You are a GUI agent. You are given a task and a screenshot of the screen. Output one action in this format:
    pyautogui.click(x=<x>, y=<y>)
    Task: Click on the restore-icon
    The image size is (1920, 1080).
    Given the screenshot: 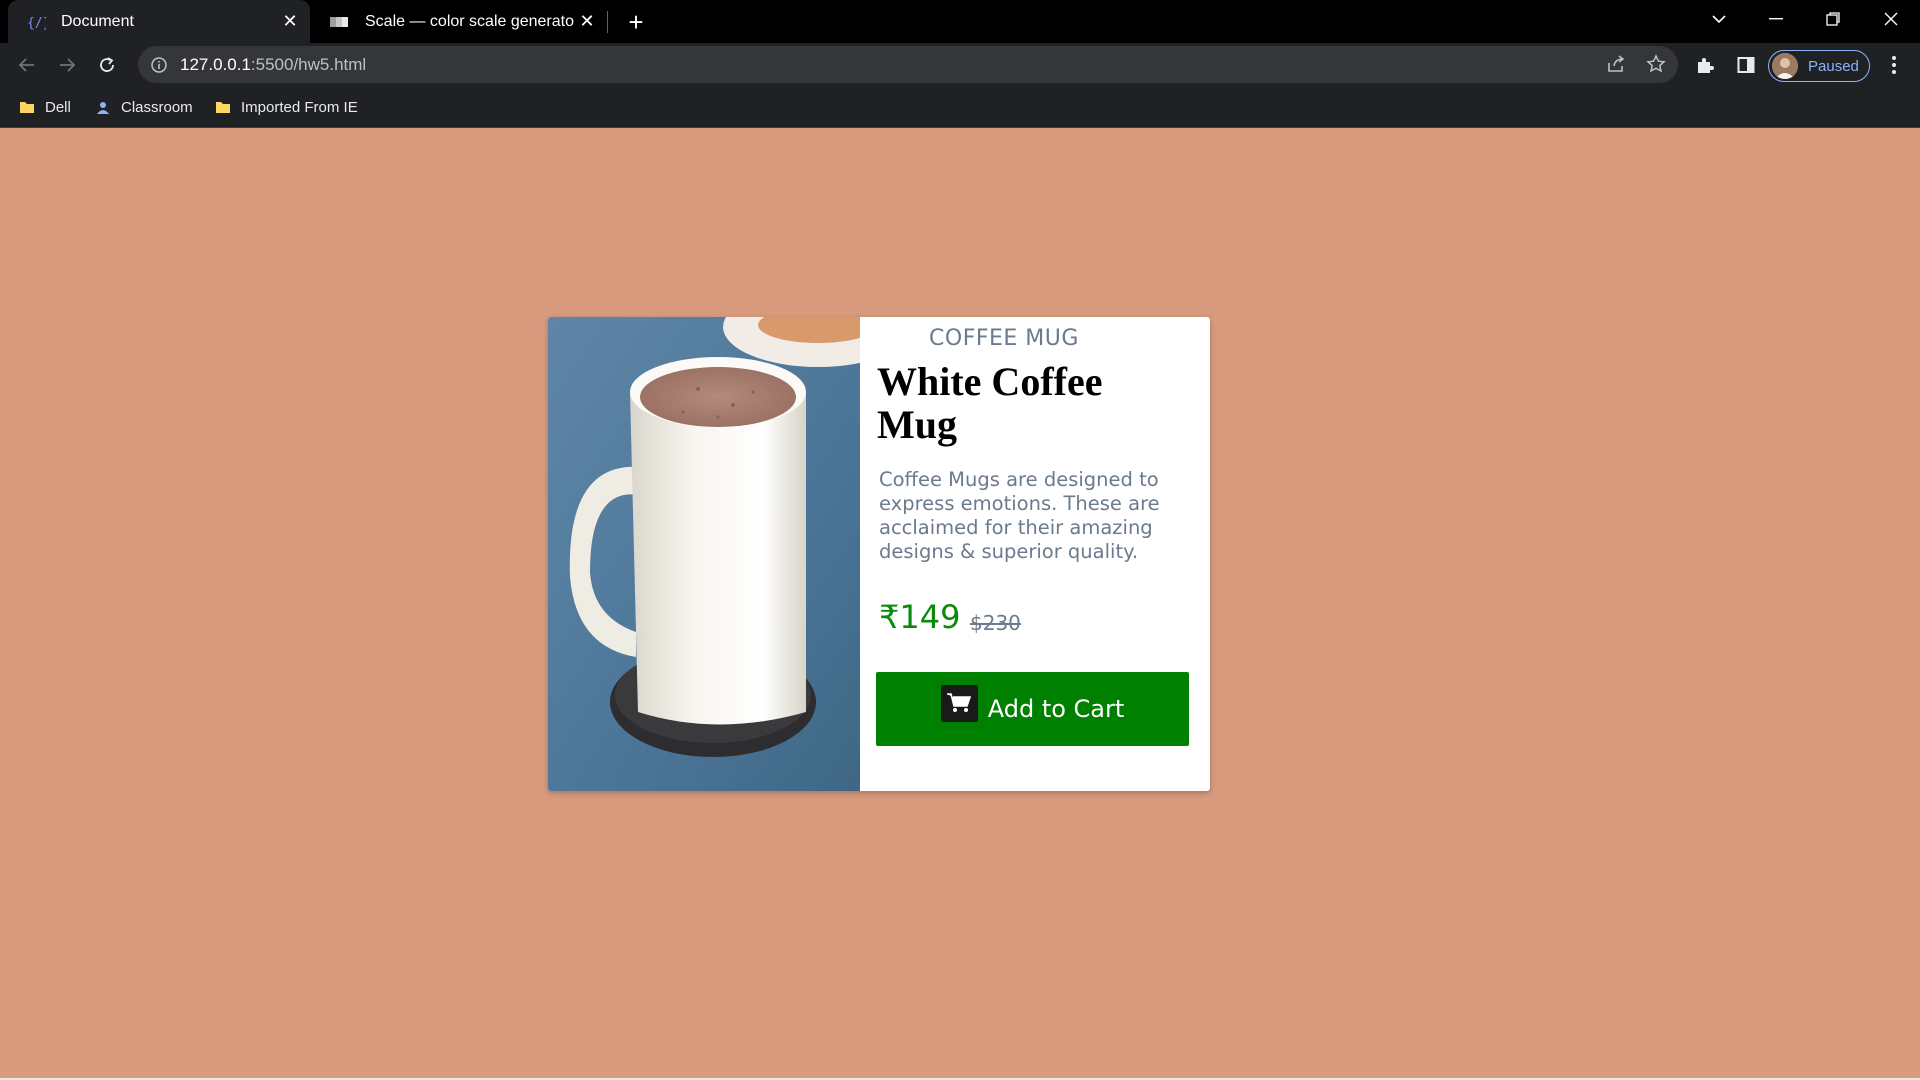 What is the action you would take?
    pyautogui.click(x=1833, y=19)
    